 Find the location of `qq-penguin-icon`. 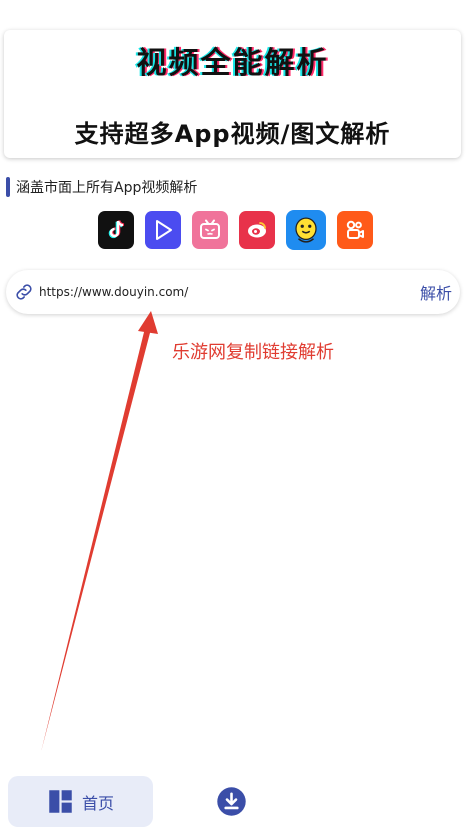

qq-penguin-icon is located at coordinates (306, 230).